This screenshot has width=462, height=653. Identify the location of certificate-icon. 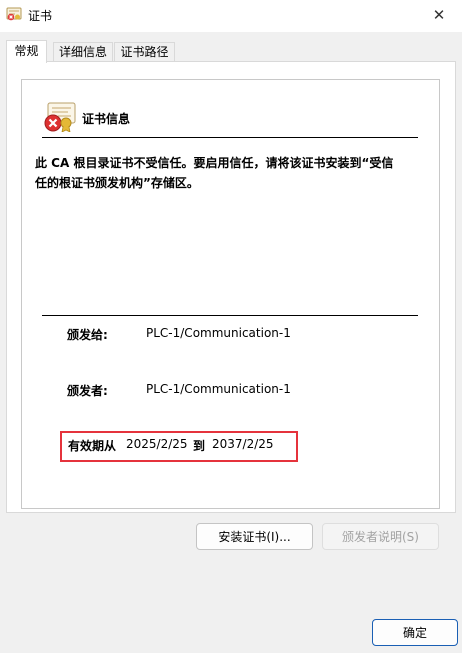
(14, 14).